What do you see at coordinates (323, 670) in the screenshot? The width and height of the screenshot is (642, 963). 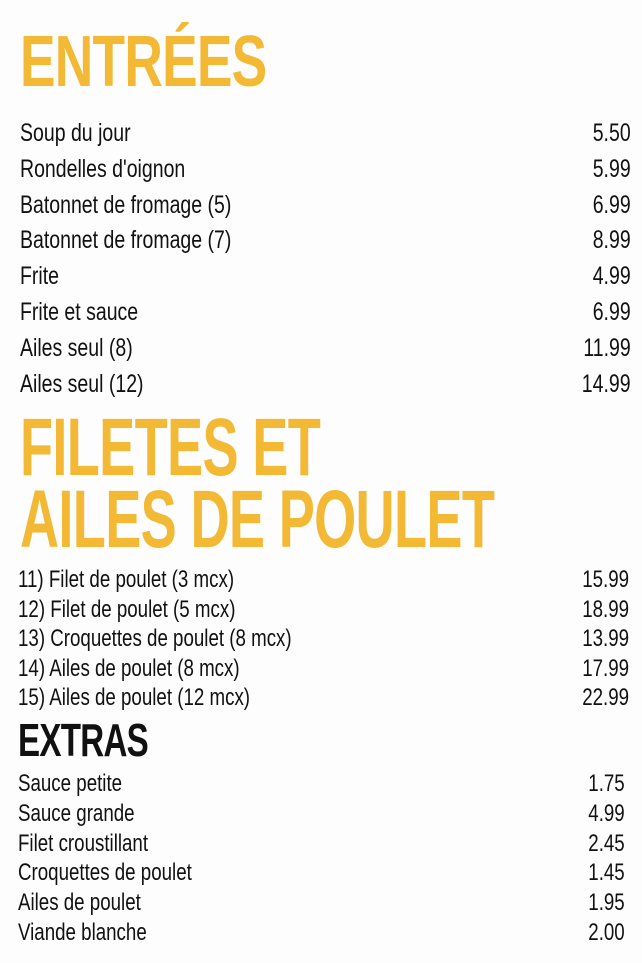 I see `menu-item: 14) Ailes de poulet (8 mcx) 17.99` at bounding box center [323, 670].